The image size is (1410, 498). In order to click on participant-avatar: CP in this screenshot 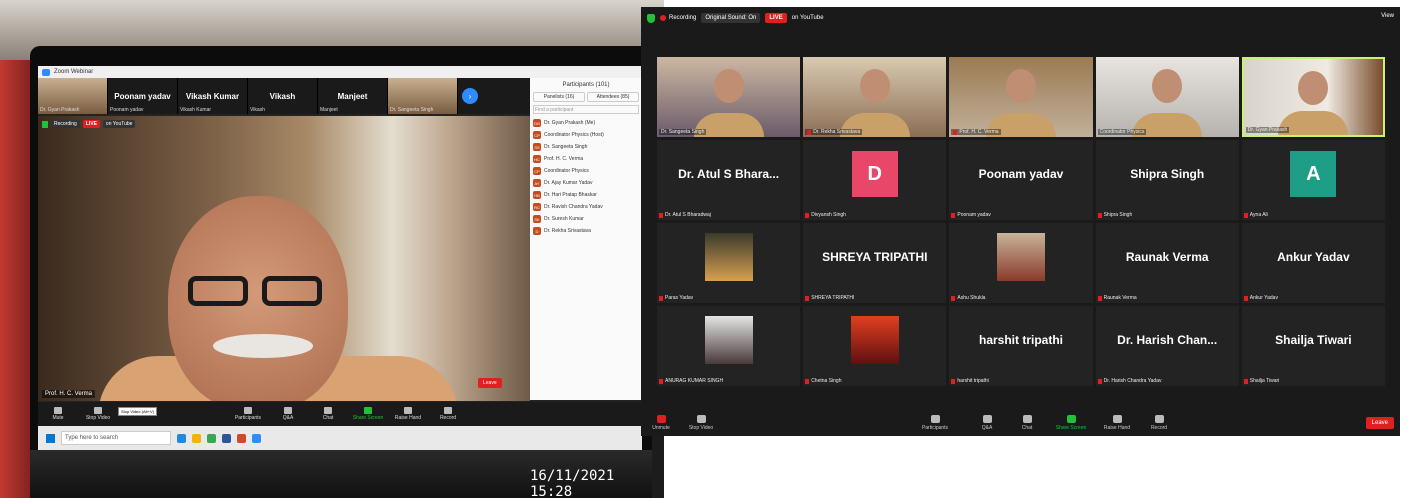, I will do `click(537, 171)`.